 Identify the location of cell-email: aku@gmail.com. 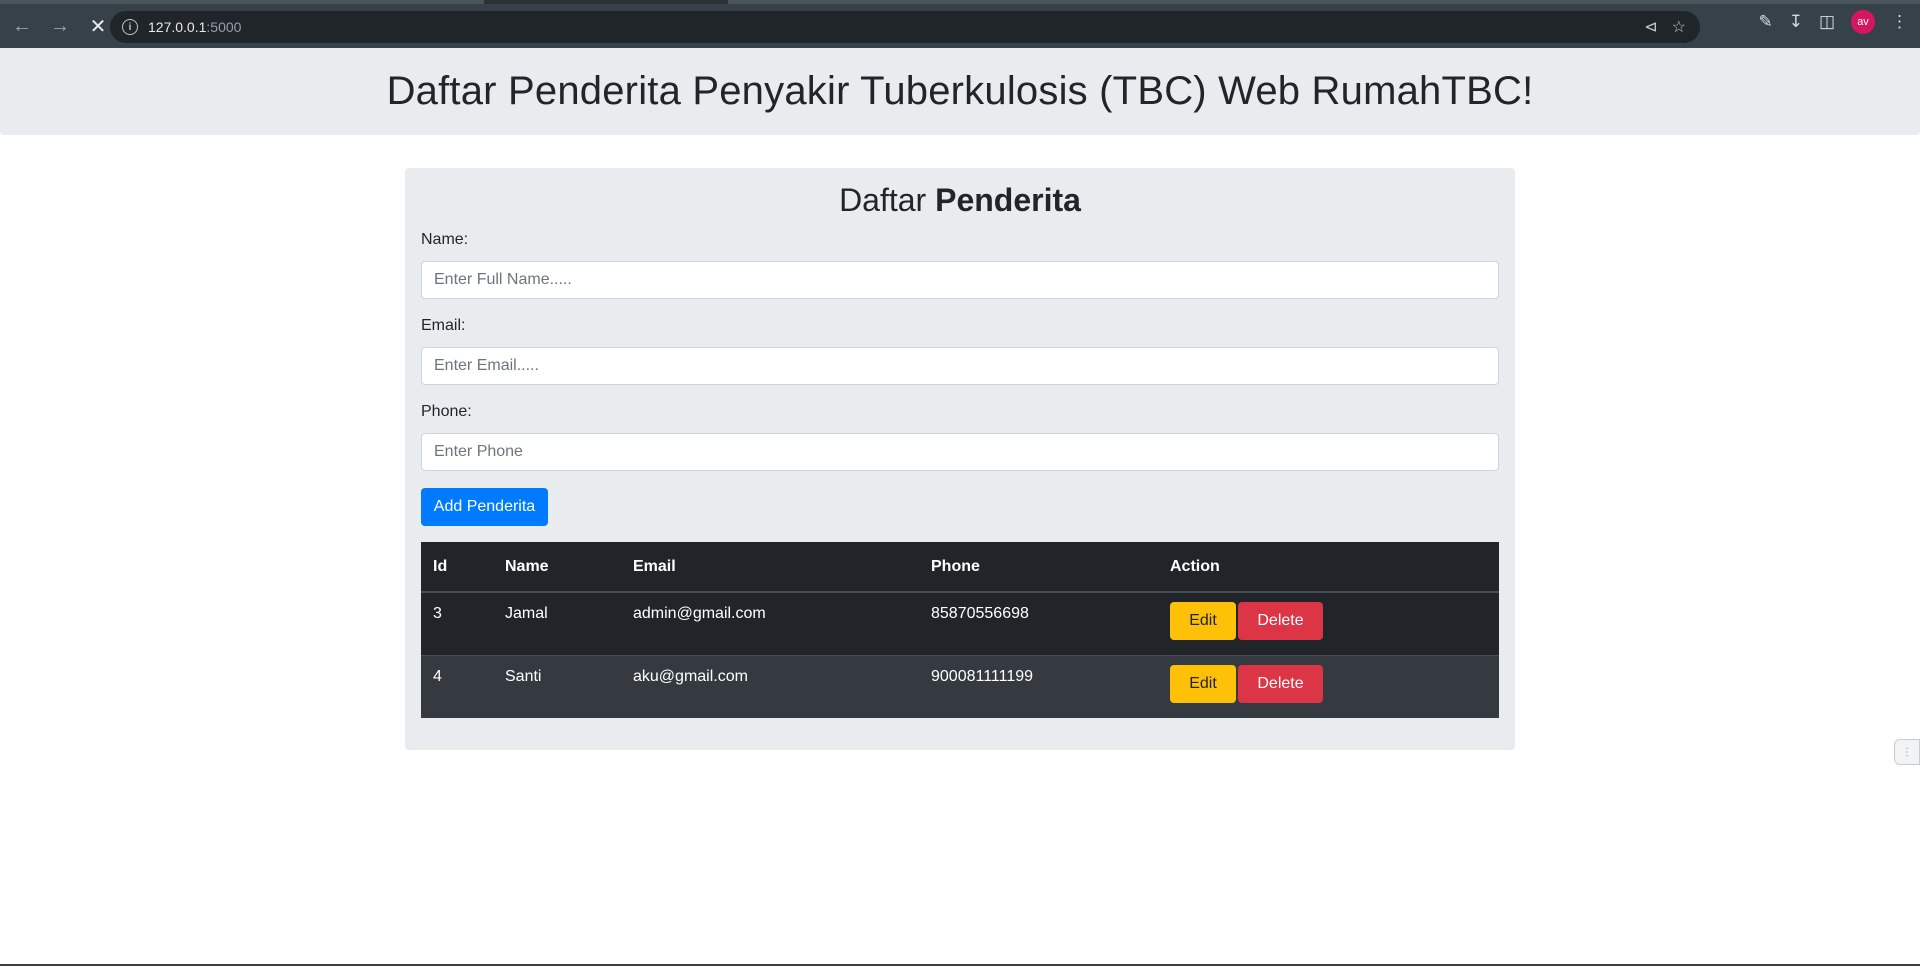
(690, 676).